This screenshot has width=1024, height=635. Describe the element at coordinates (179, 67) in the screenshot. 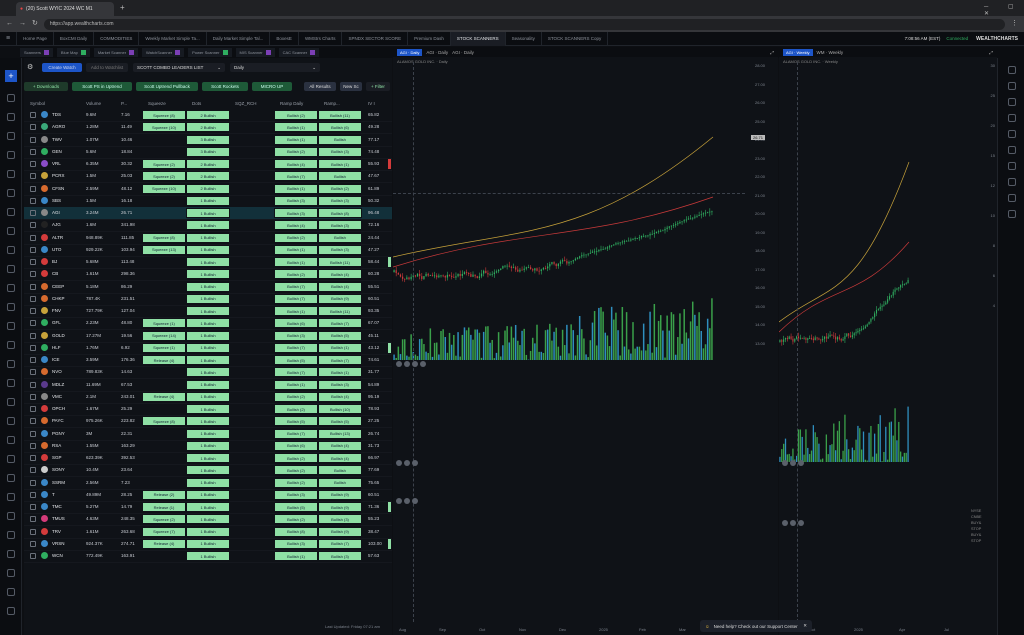

I see `list-select: SCOTT COMBO LEADERS LIST ⌄` at that location.